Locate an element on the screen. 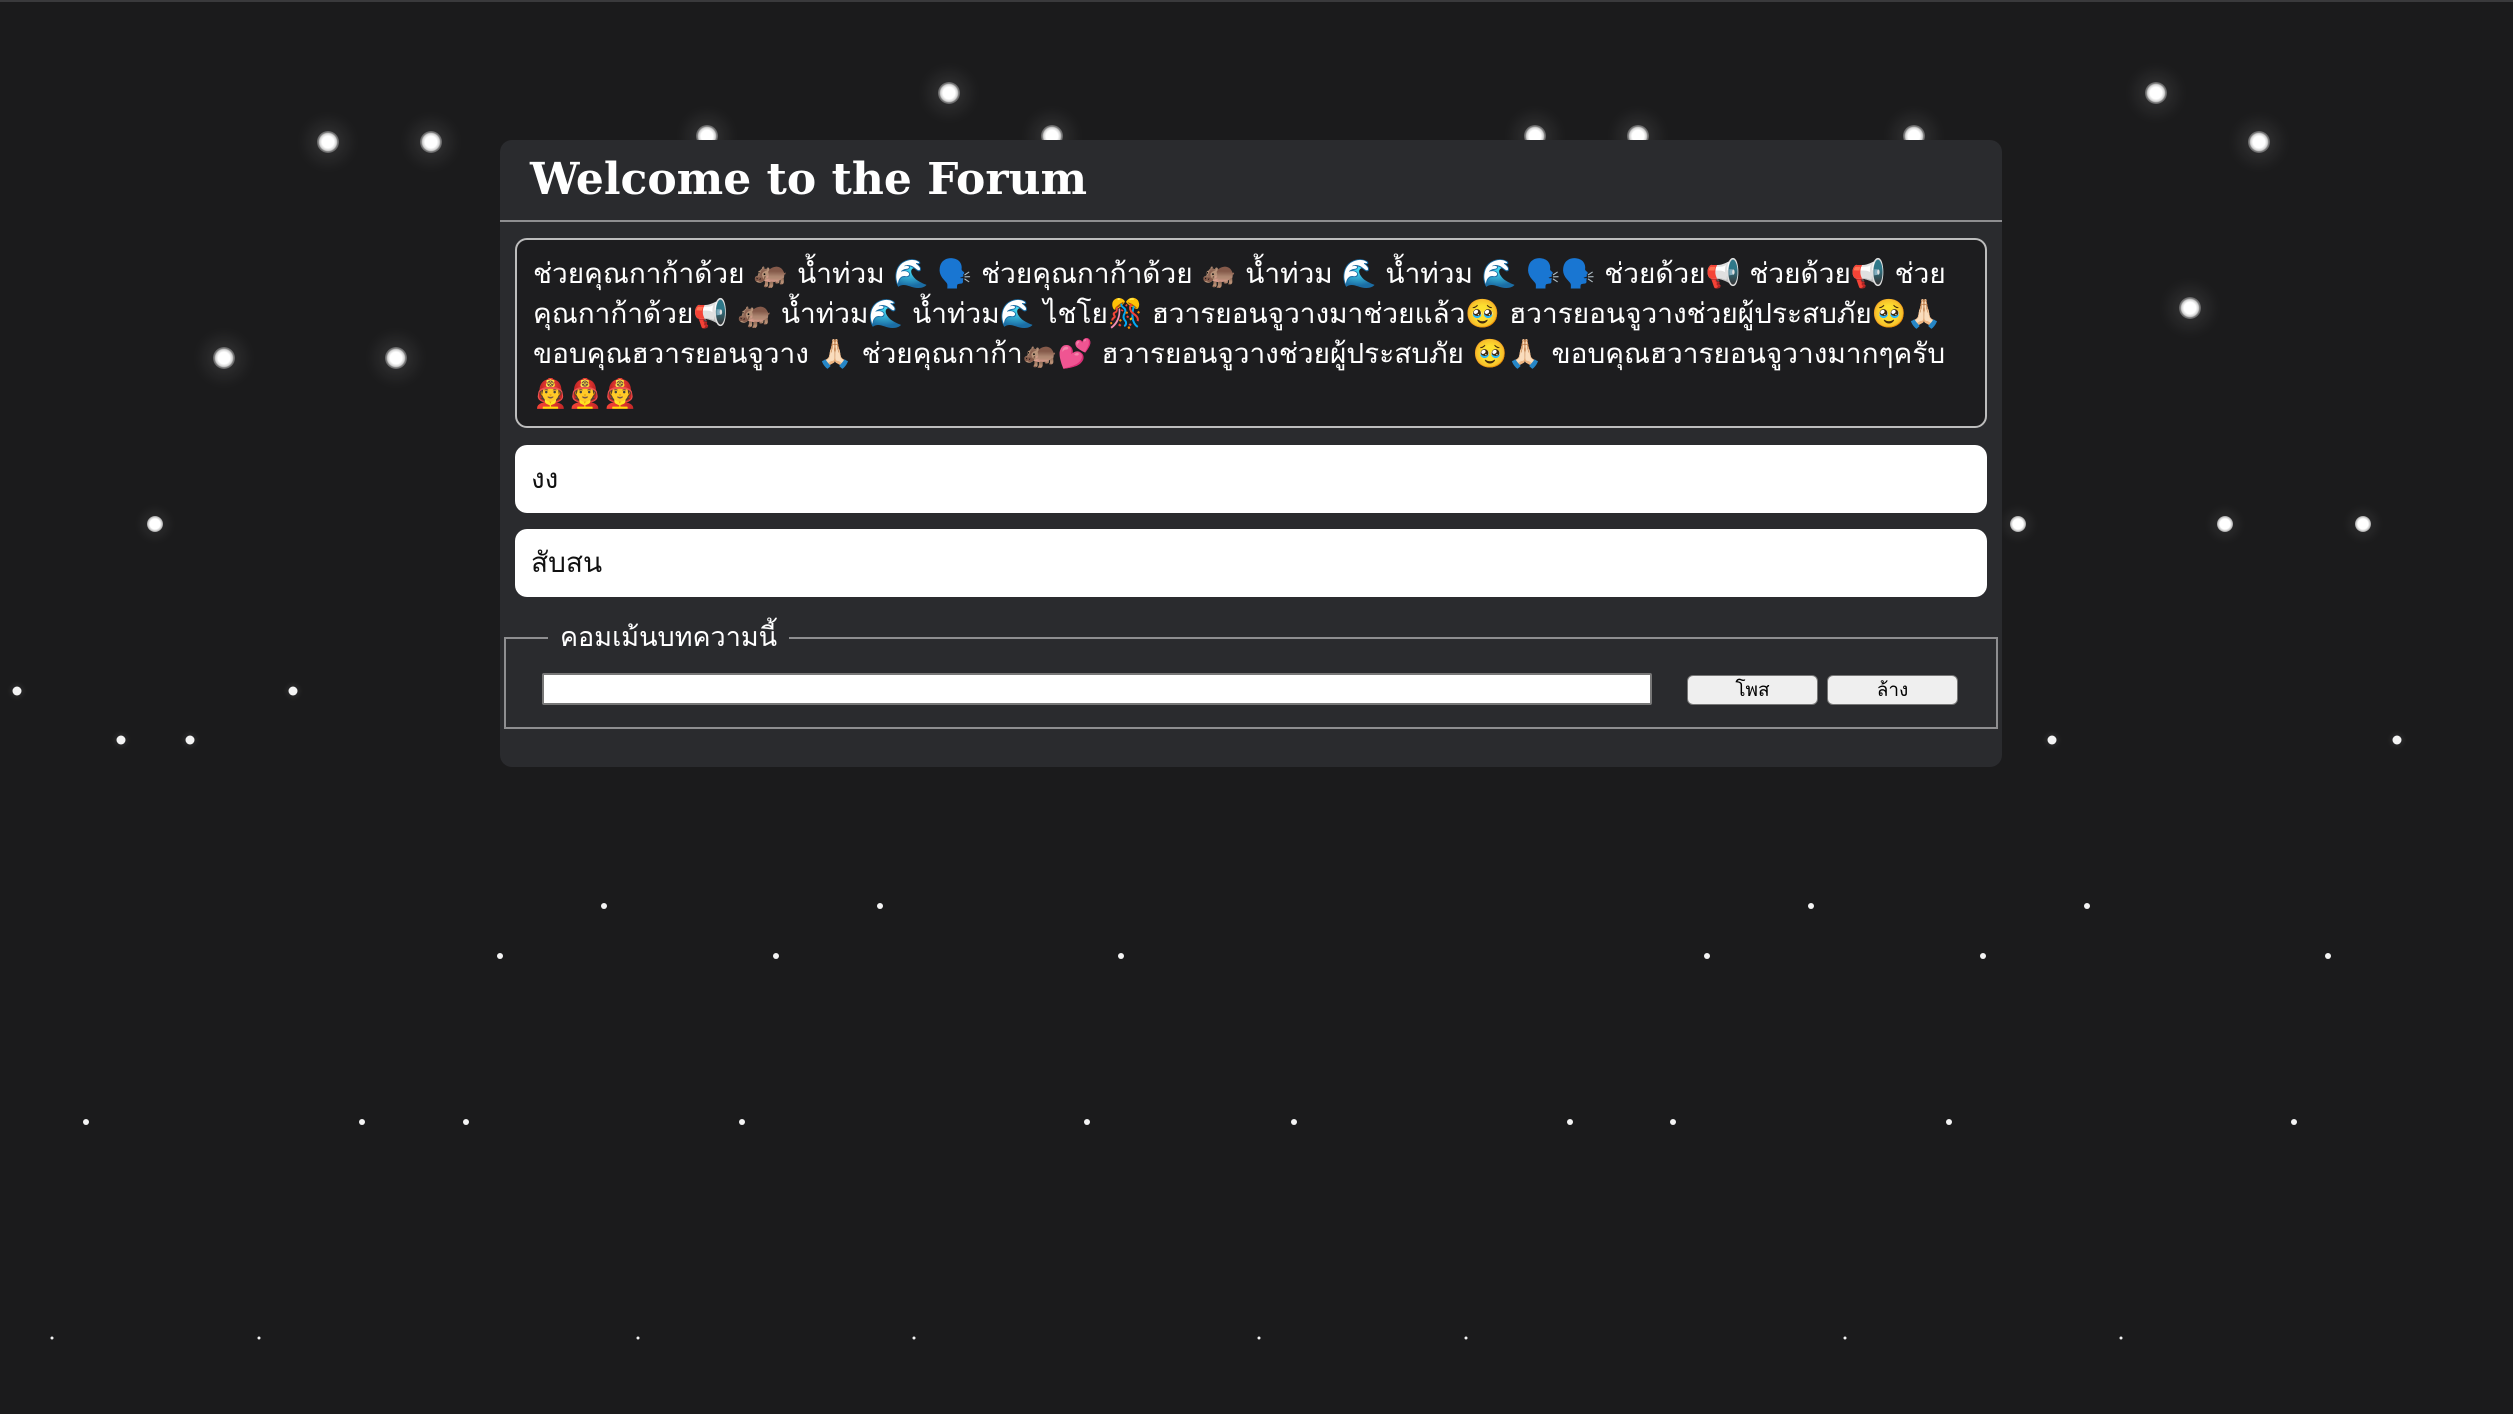 The width and height of the screenshot is (2513, 1414). comment-form: คอมเม้นบทความนี้ โพส ล้าง is located at coordinates (1251, 675).